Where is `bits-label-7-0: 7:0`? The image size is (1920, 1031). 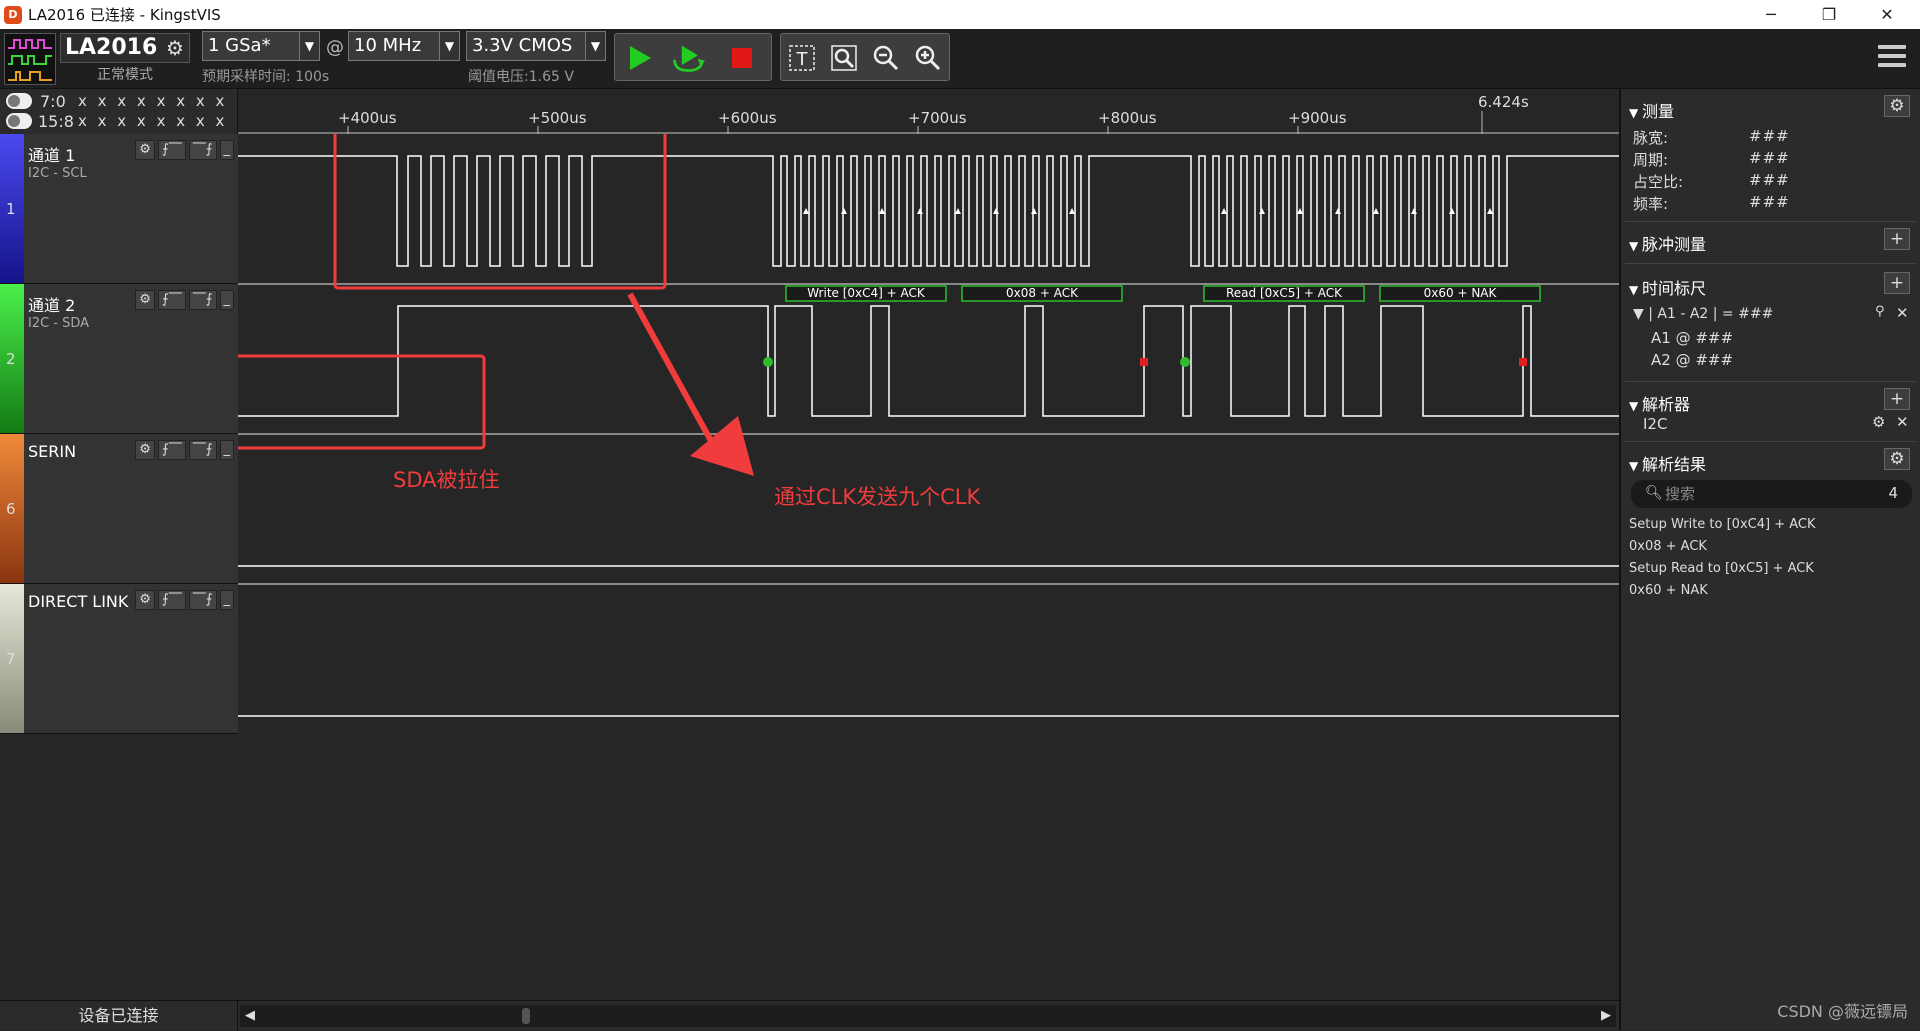
bits-label-7-0: 7:0 is located at coordinates (53, 101).